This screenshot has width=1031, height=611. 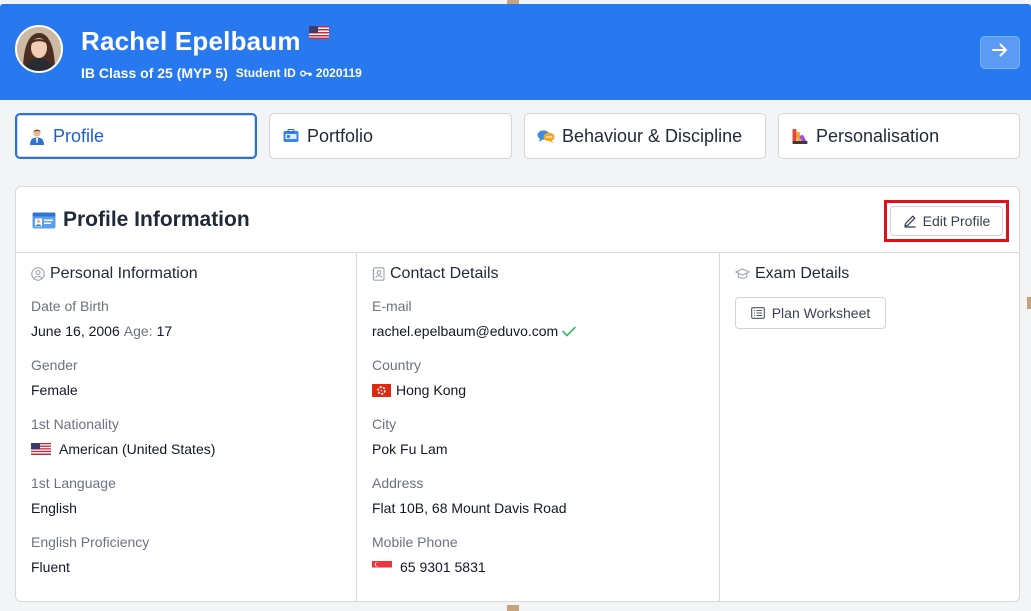 I want to click on field-value: rachel.epelbaum@eduvo.com, so click(x=474, y=331).